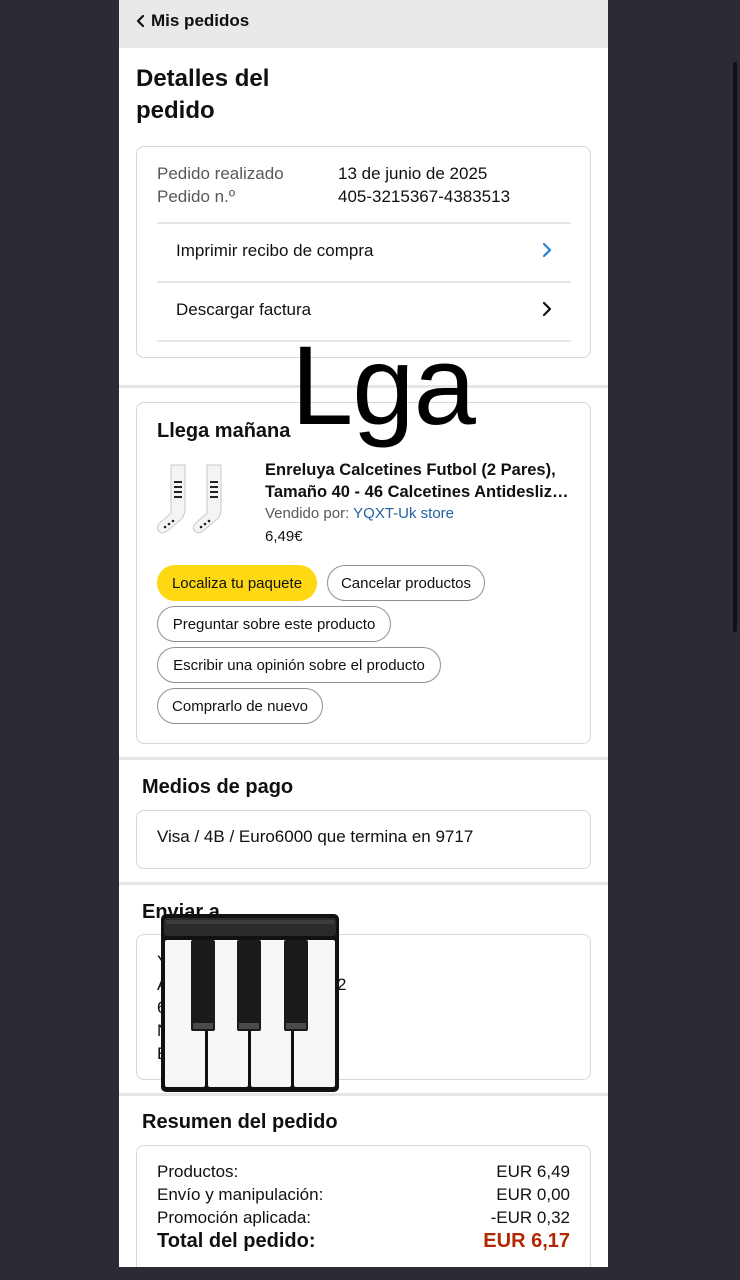 The image size is (740, 1280). I want to click on order-number-value: 405-3215367-4383513, so click(424, 196).